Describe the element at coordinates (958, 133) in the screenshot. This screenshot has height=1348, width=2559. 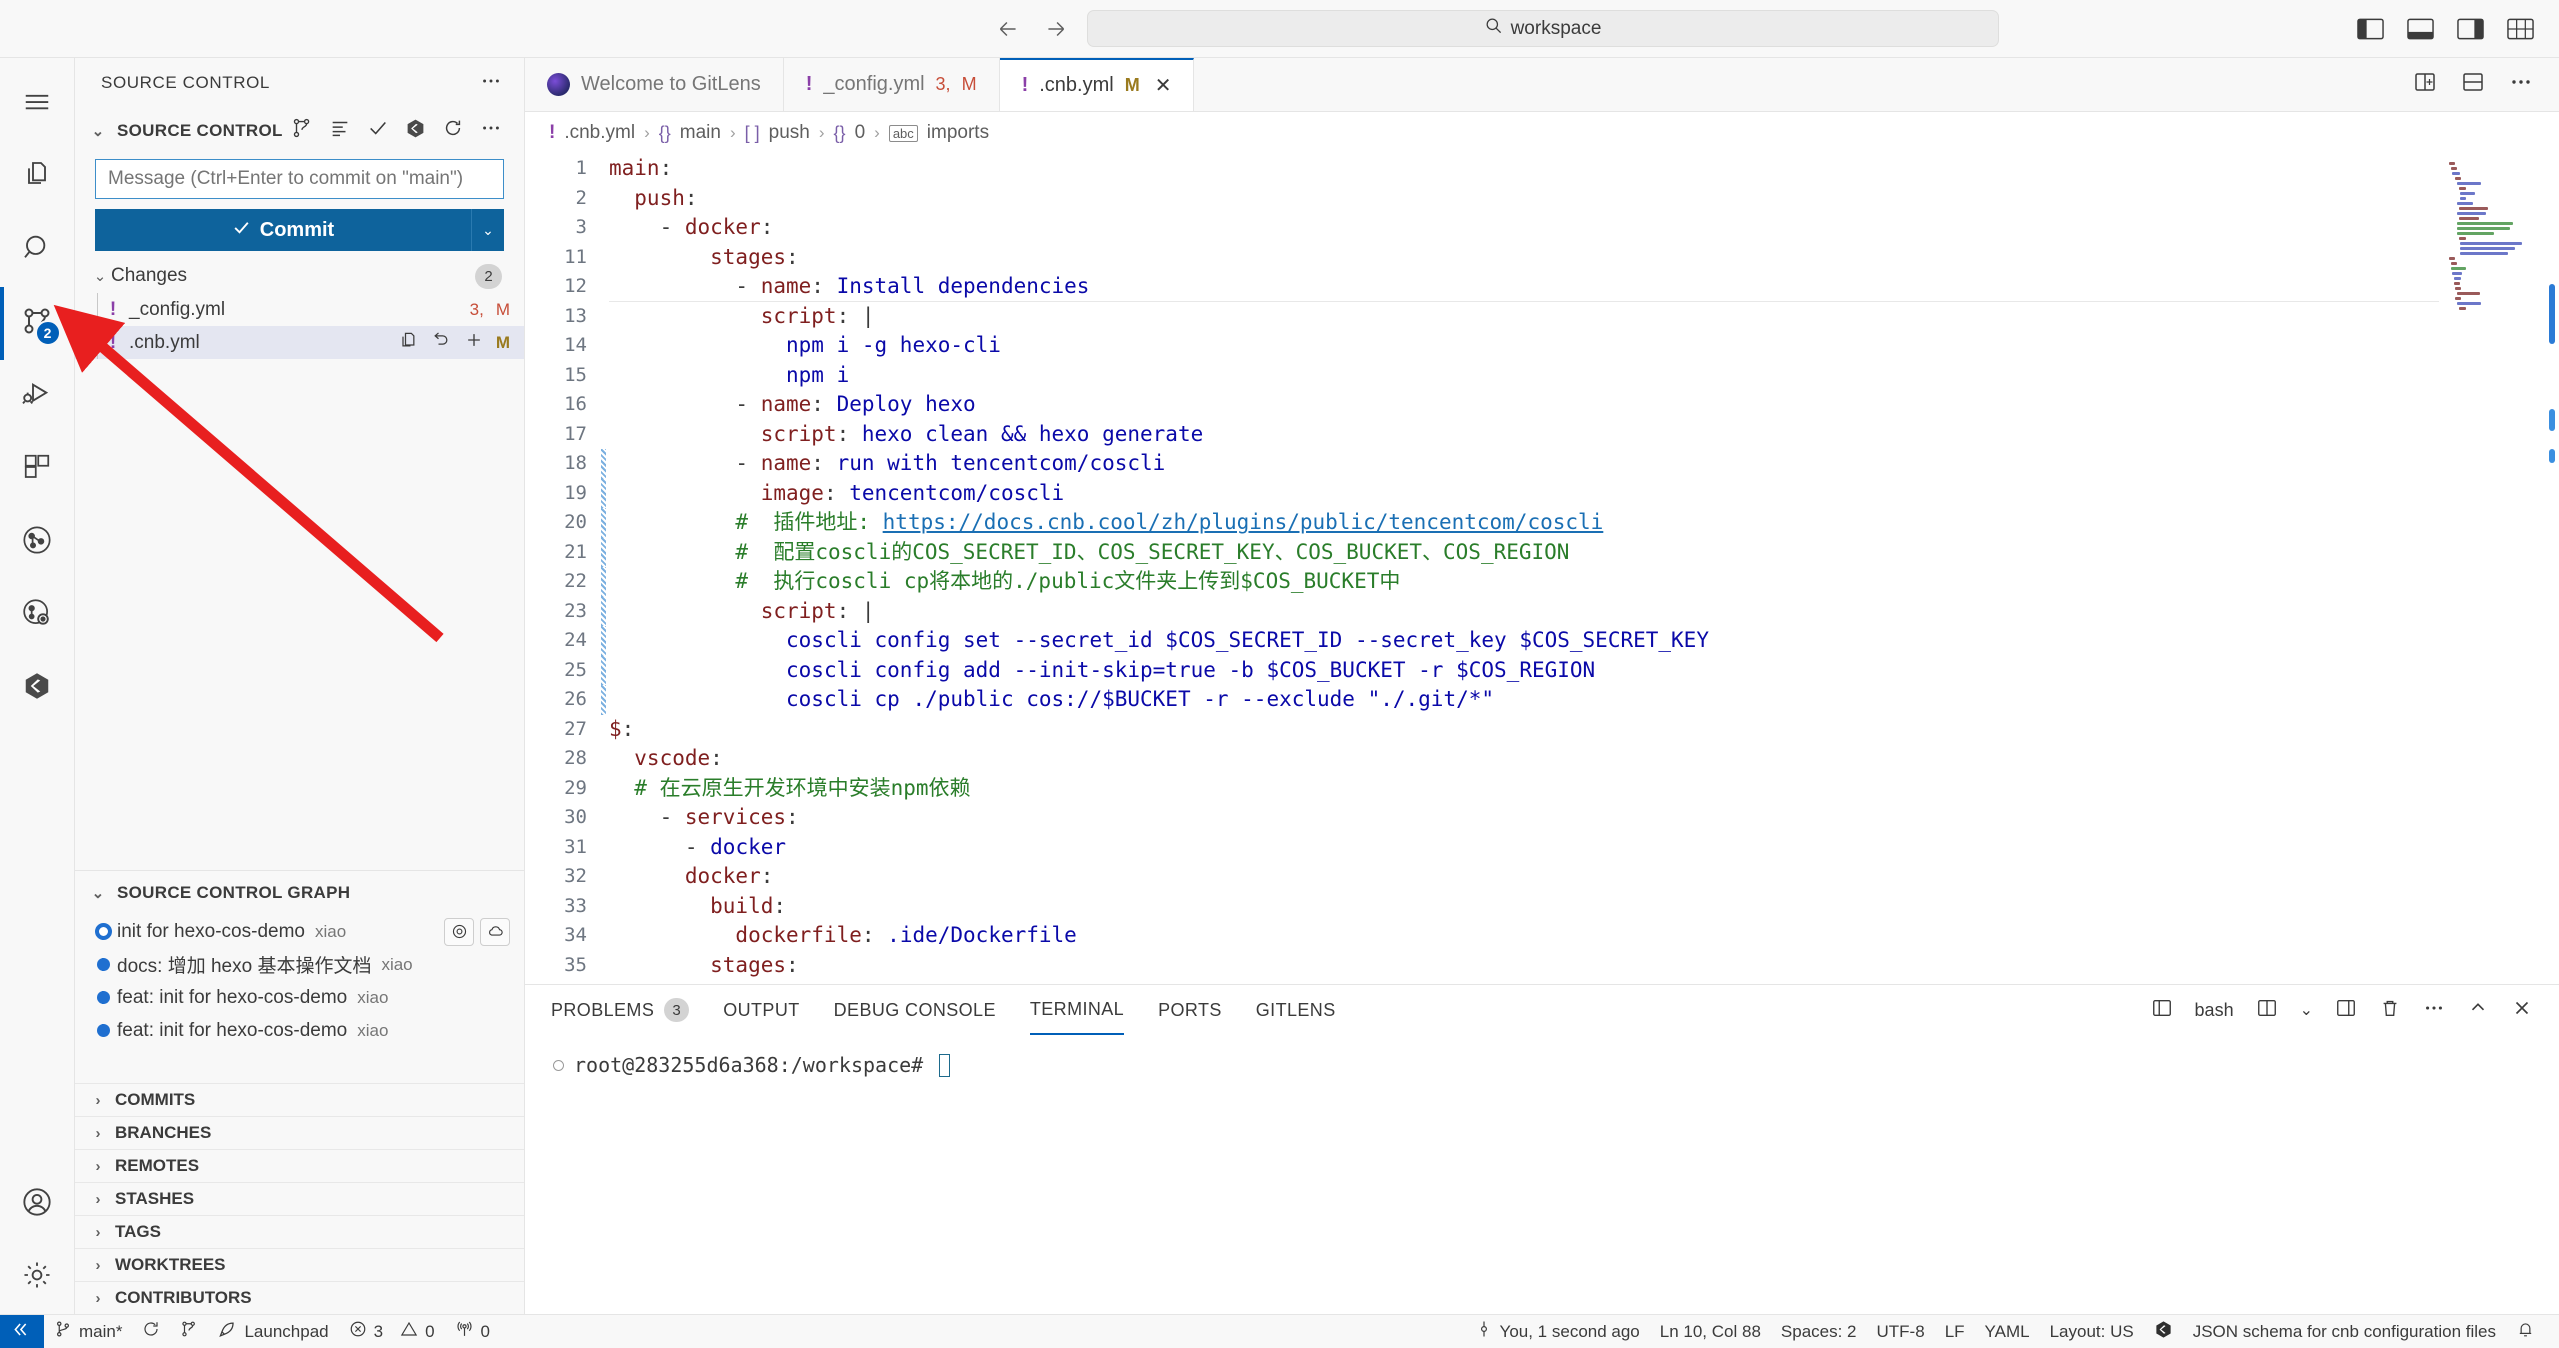
I see `breadcrumb-item-imports: imports` at that location.